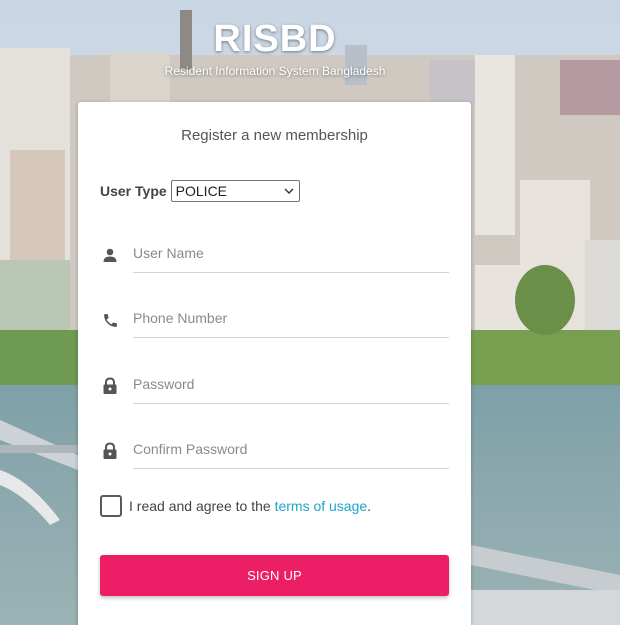  I want to click on phone-input: Phone Number, so click(291, 318).